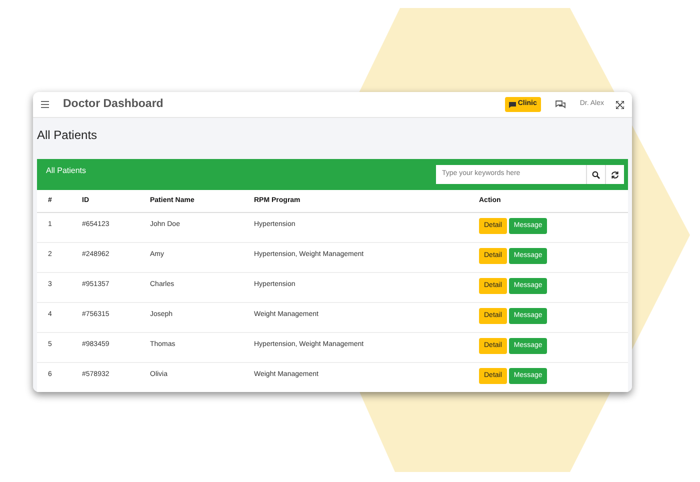  I want to click on chat-icon, so click(560, 104).